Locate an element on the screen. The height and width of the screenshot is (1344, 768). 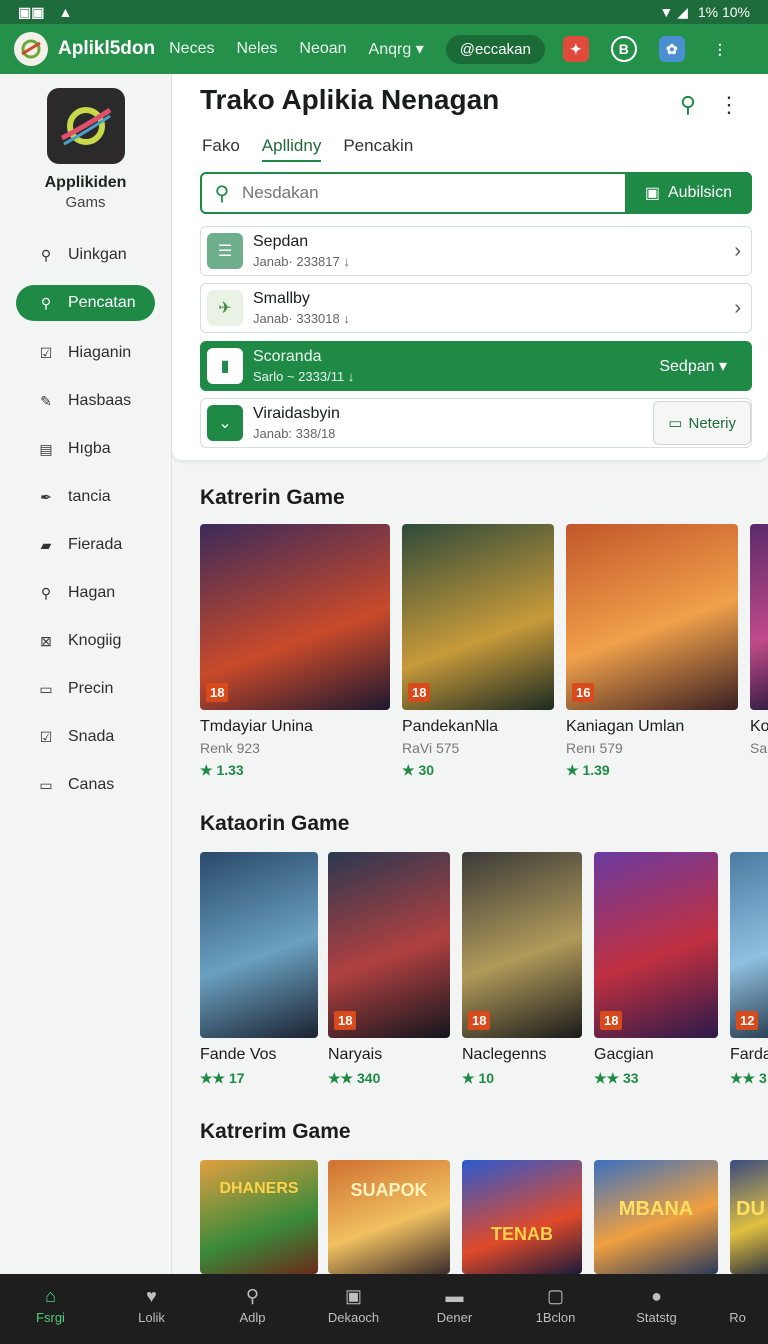
nav-label: Statstg is located at coordinates (656, 1317).